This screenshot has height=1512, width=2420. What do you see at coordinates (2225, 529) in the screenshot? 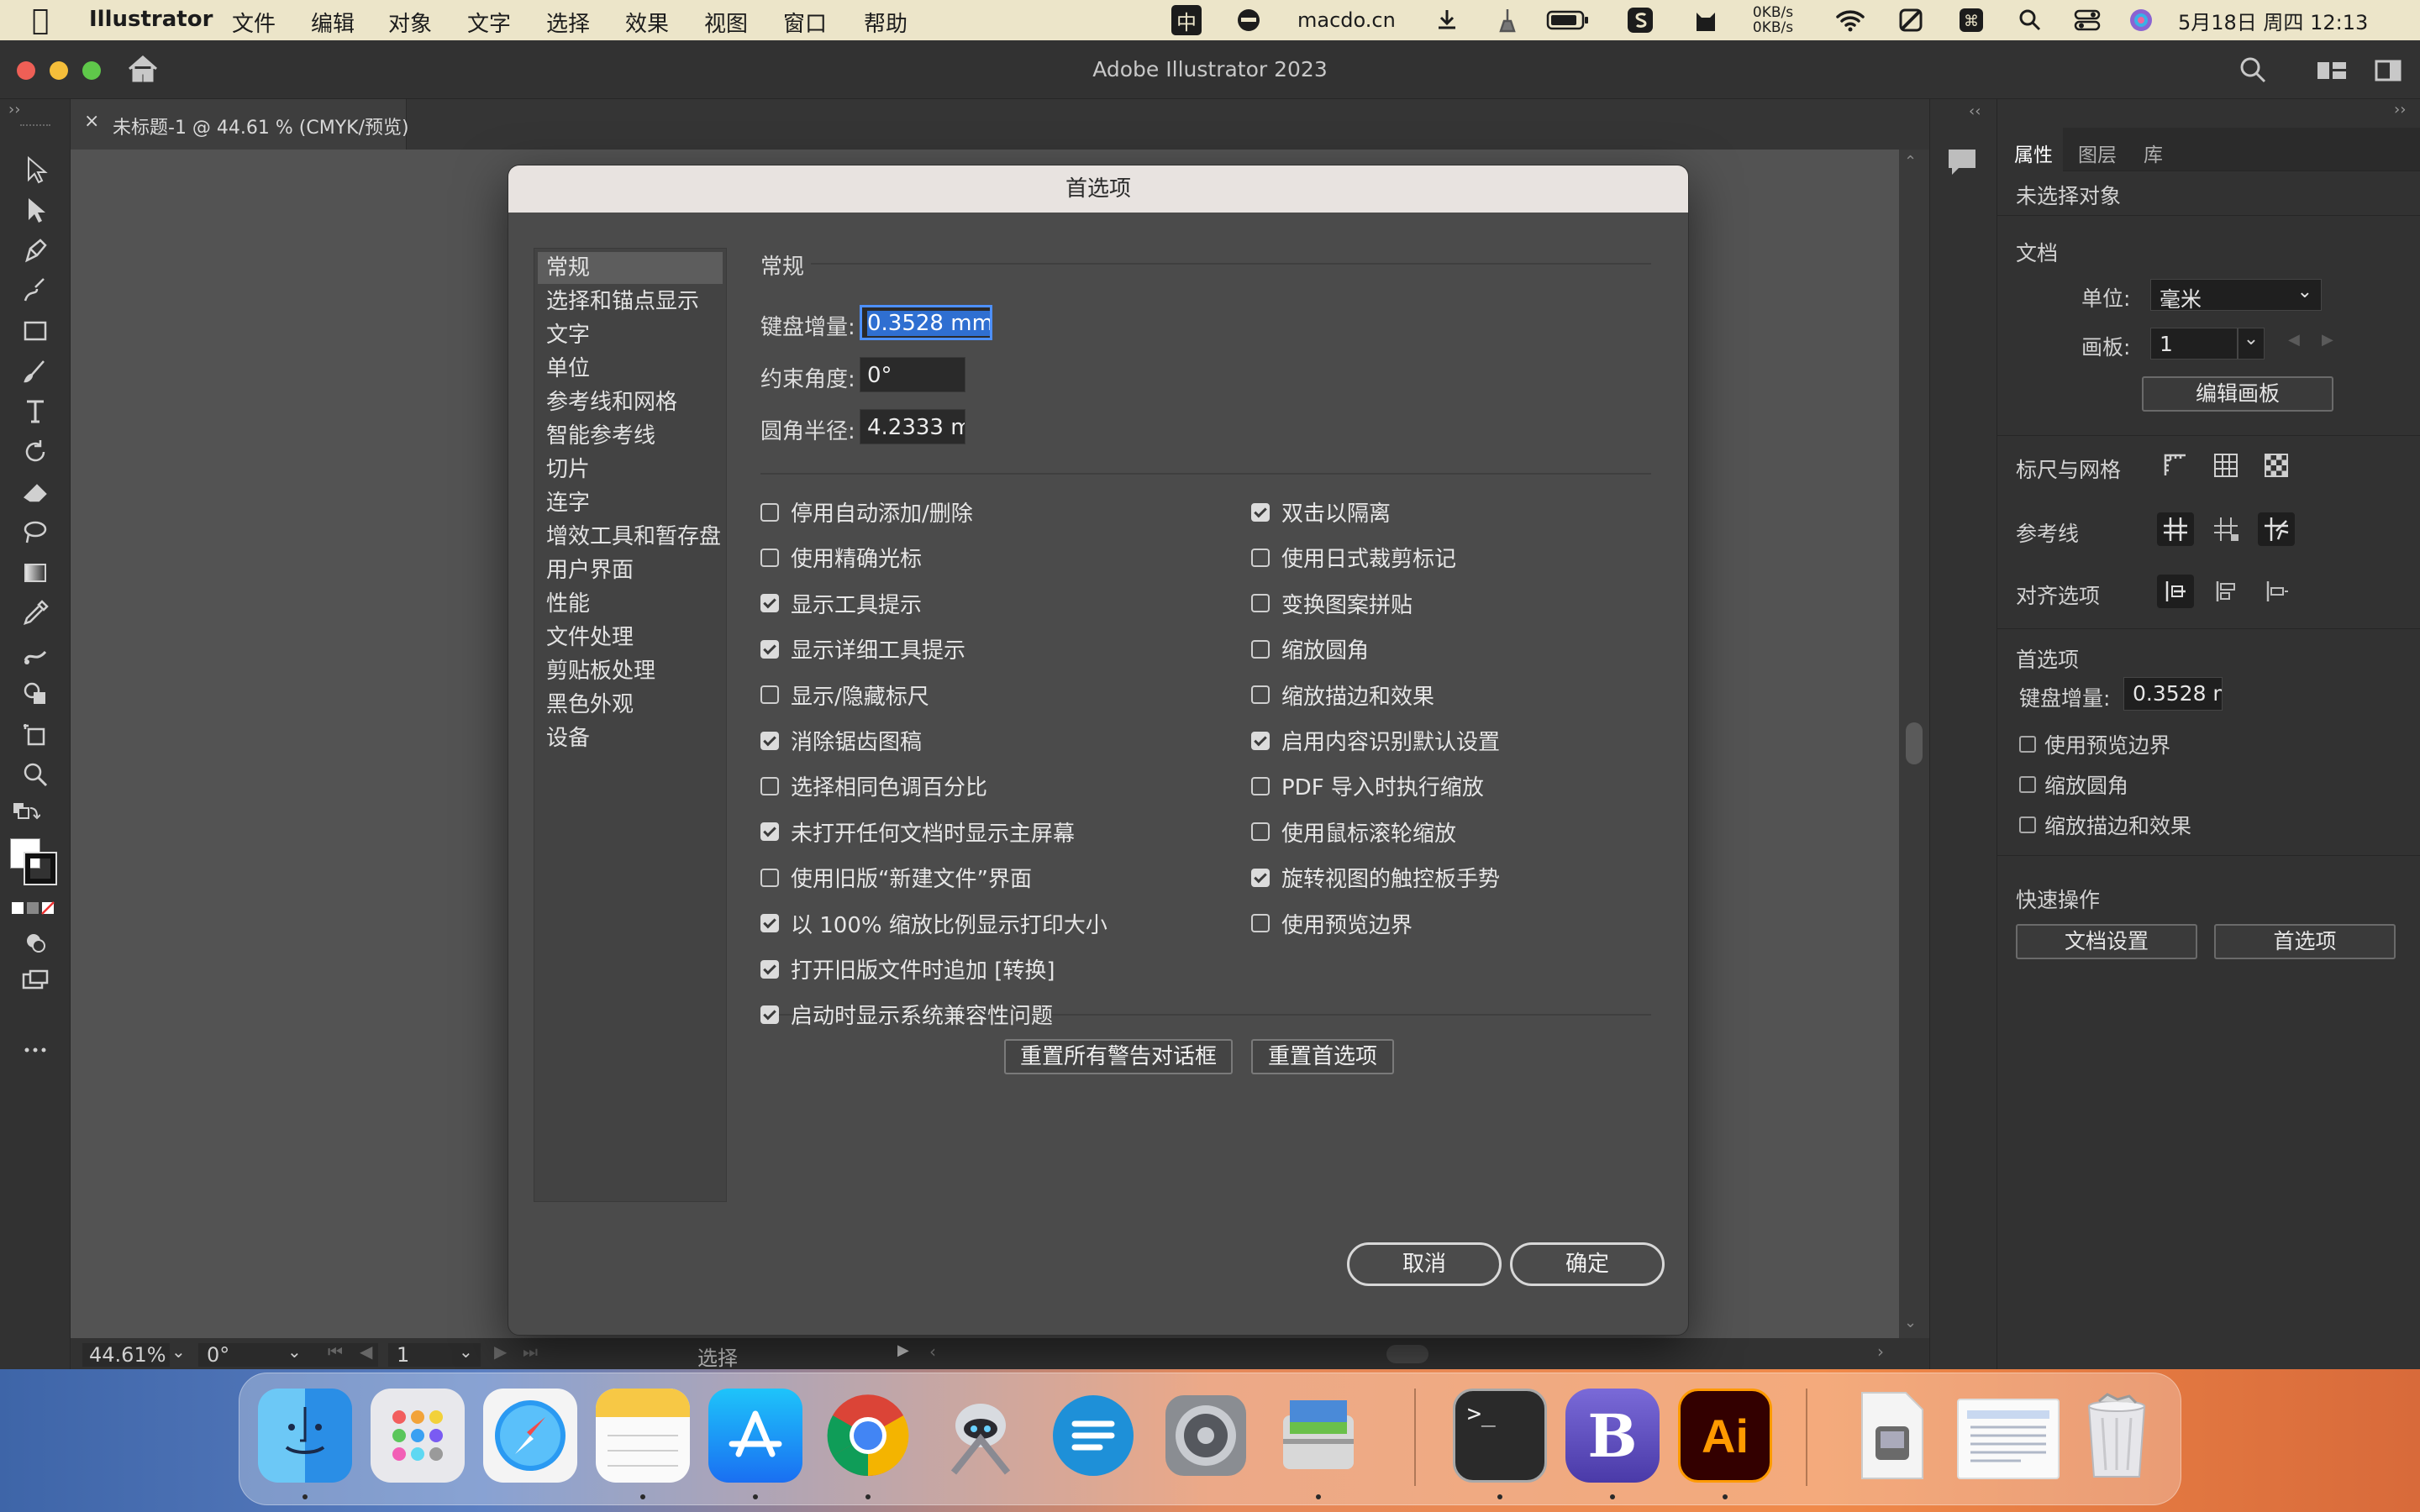
I see `lock-guides-icon` at bounding box center [2225, 529].